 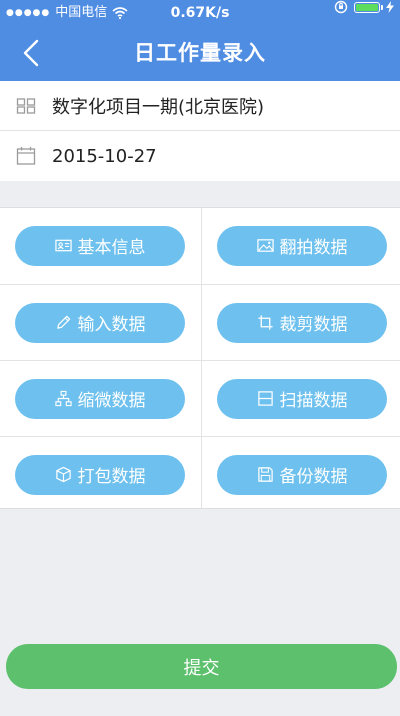 What do you see at coordinates (368, 7) in the screenshot?
I see `battery-icon` at bounding box center [368, 7].